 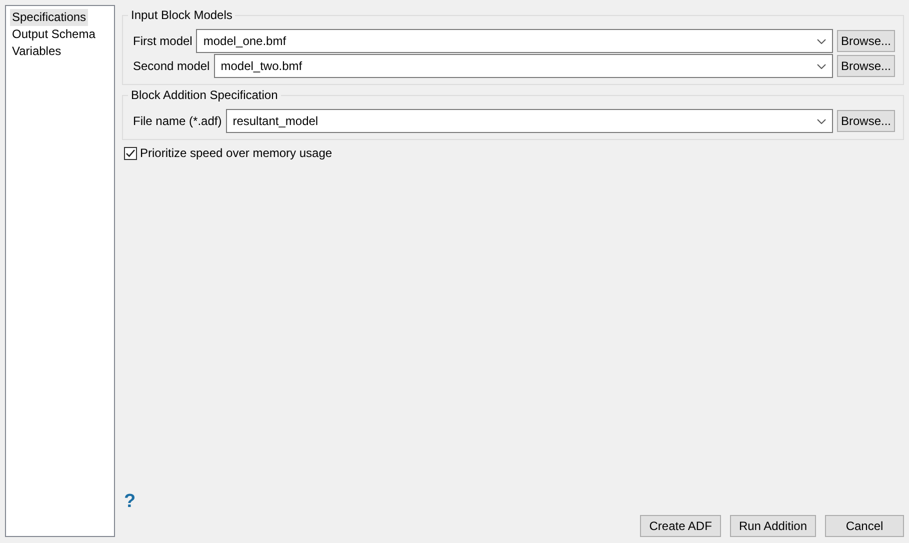 What do you see at coordinates (680, 526) in the screenshot?
I see `action-button: Create ADF` at bounding box center [680, 526].